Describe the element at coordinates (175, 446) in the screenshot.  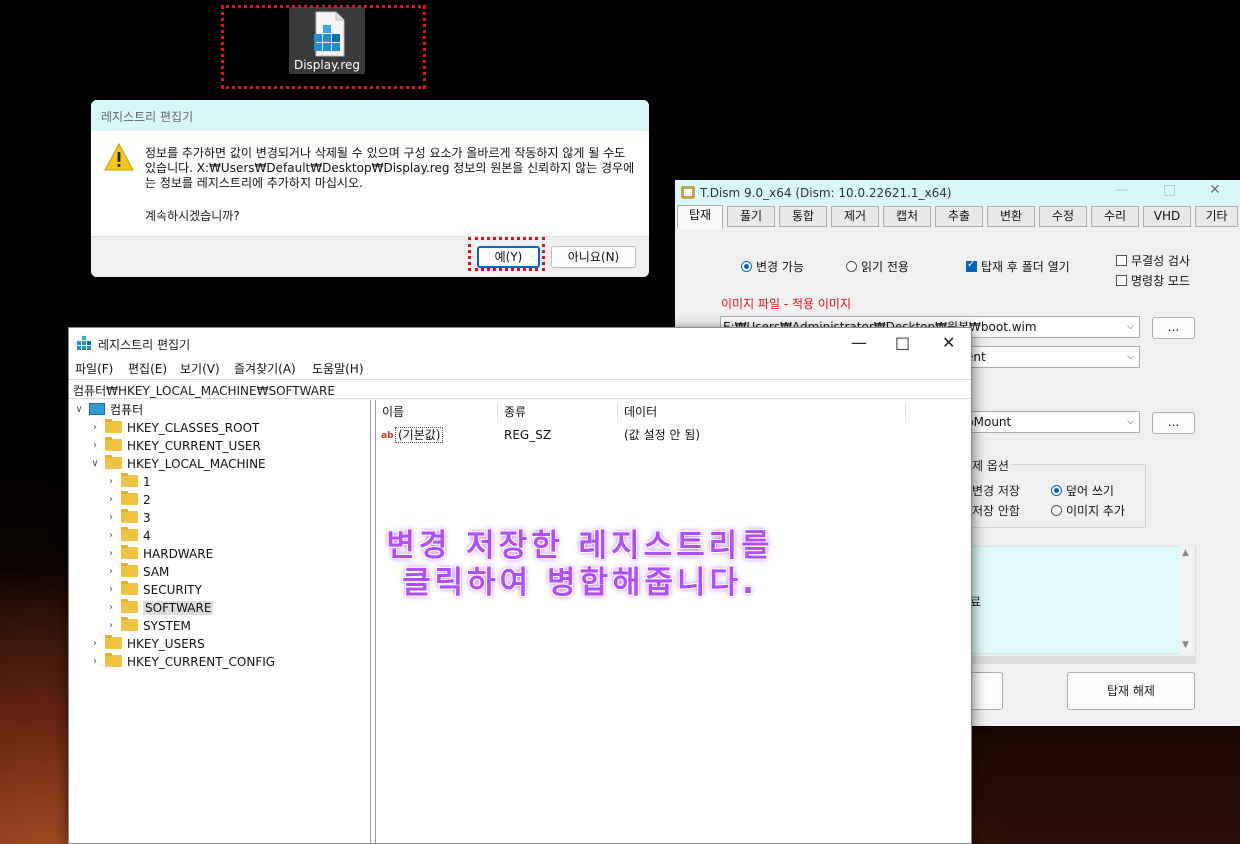
I see `tree-node-hkcu: › HKEY_CURRENT_USER` at that location.